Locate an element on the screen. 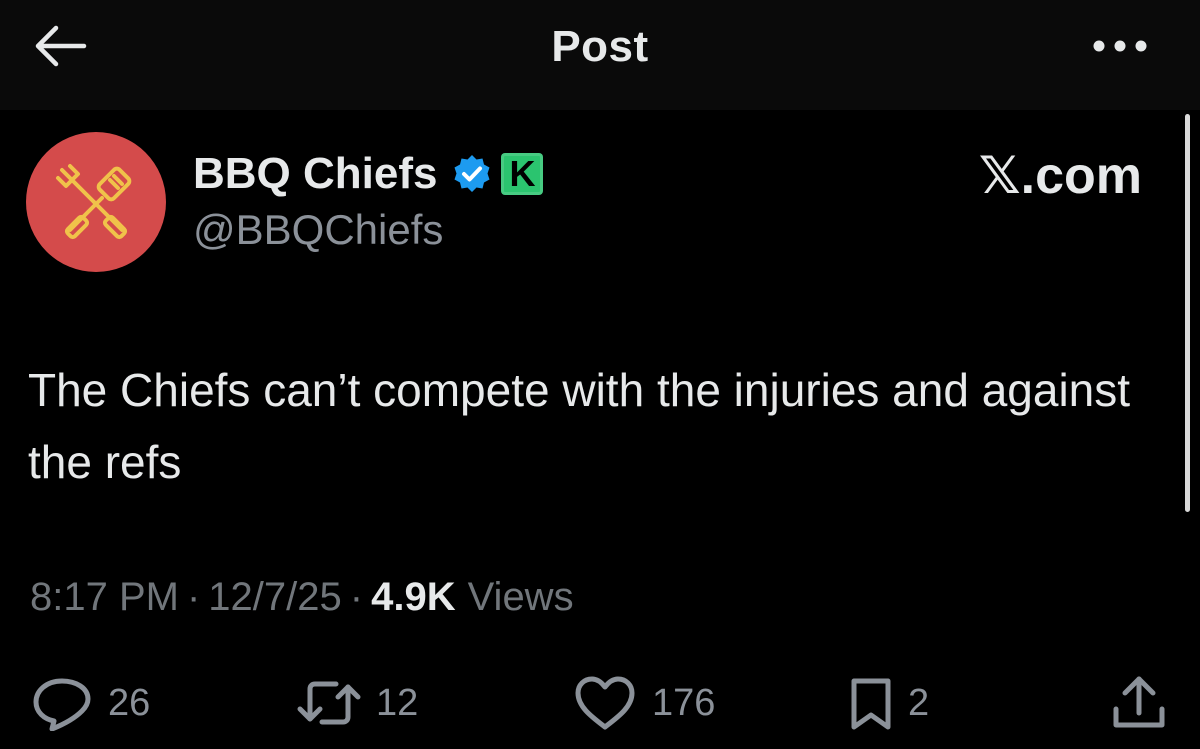 The image size is (1200, 749). post-meta: 8:17 PM · 12/7/25 · 4.9K Views is located at coordinates (302, 597).